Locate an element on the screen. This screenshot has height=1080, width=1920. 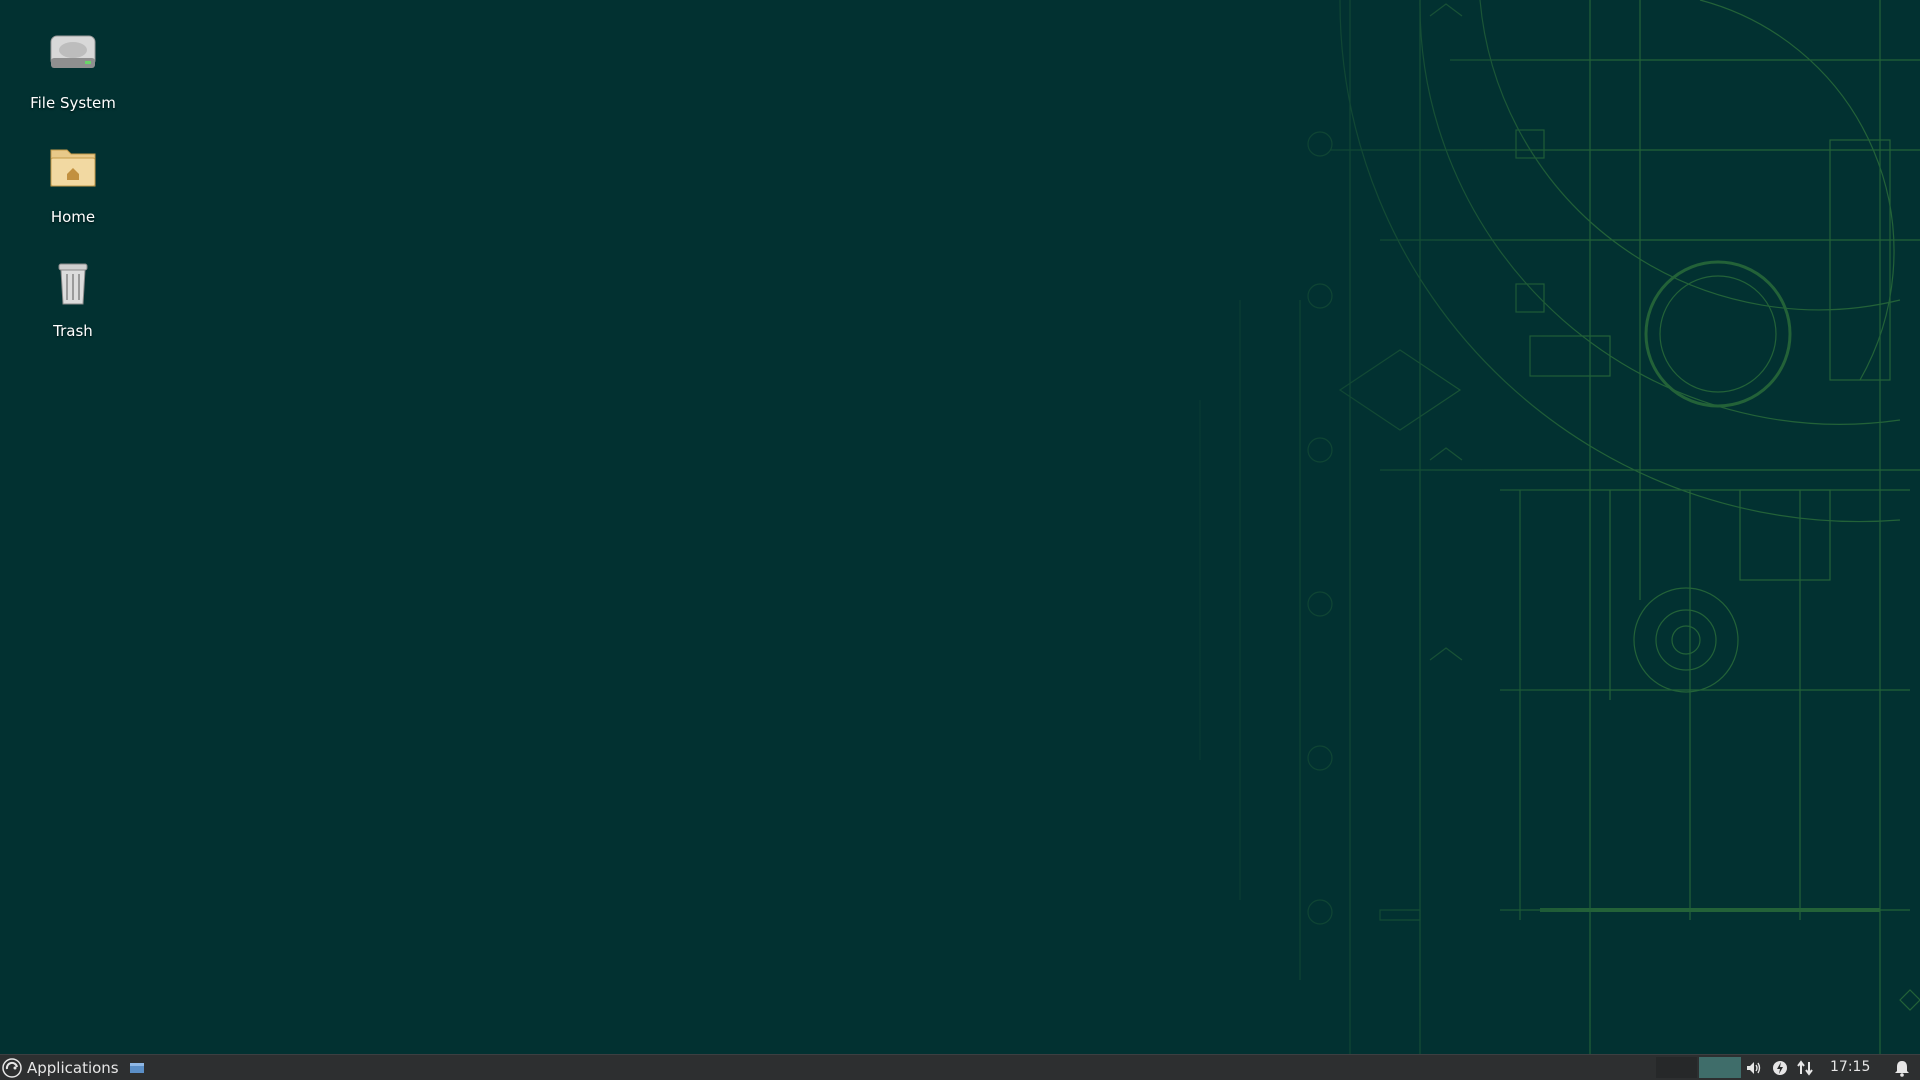
desktop-icon-home: Home is located at coordinates (73, 181).